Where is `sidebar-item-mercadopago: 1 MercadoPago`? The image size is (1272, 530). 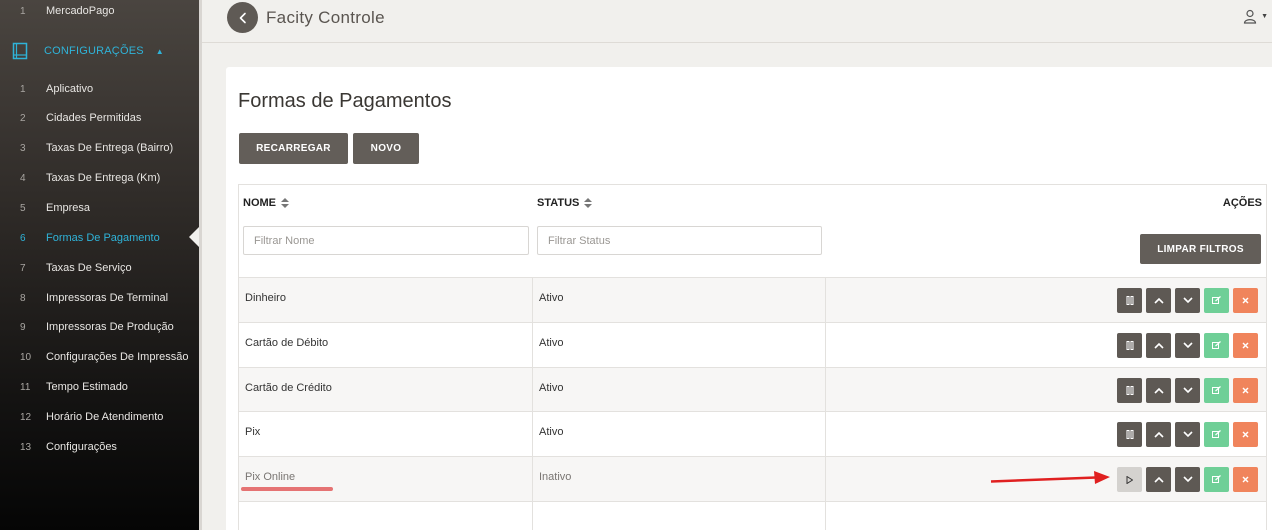
sidebar-item-mercadopago: 1 MercadoPago is located at coordinates (99, 11).